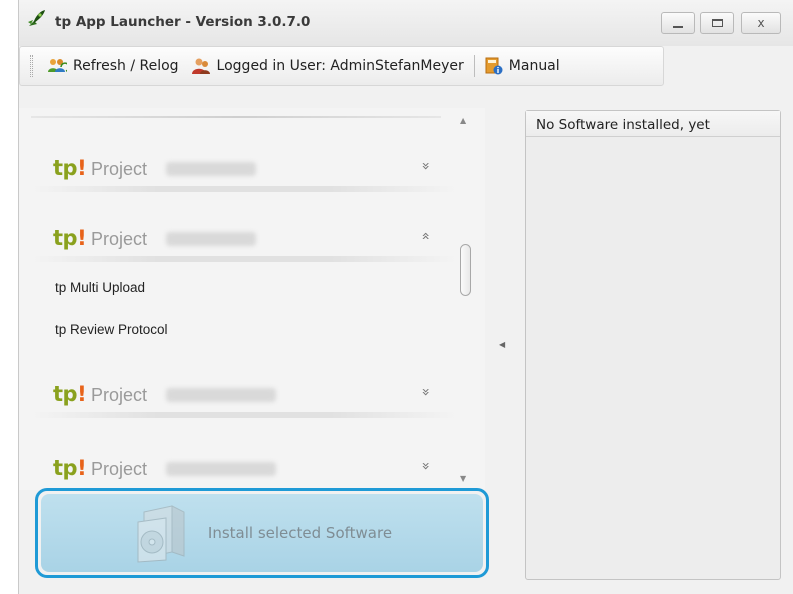  What do you see at coordinates (425, 236) in the screenshot?
I see `chevron-up-icon: «` at bounding box center [425, 236].